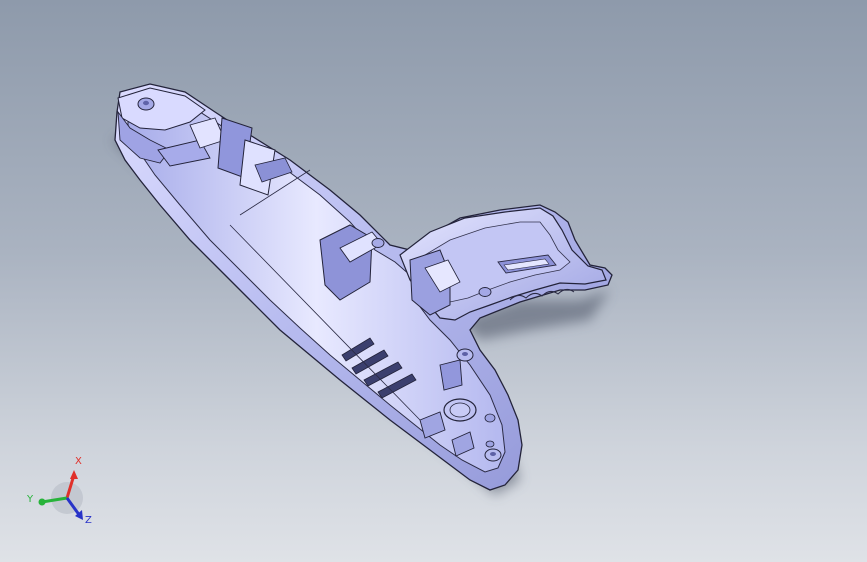 This screenshot has height=562, width=867. Describe the element at coordinates (74, 474) in the screenshot. I see `x-axis-arrow` at that location.